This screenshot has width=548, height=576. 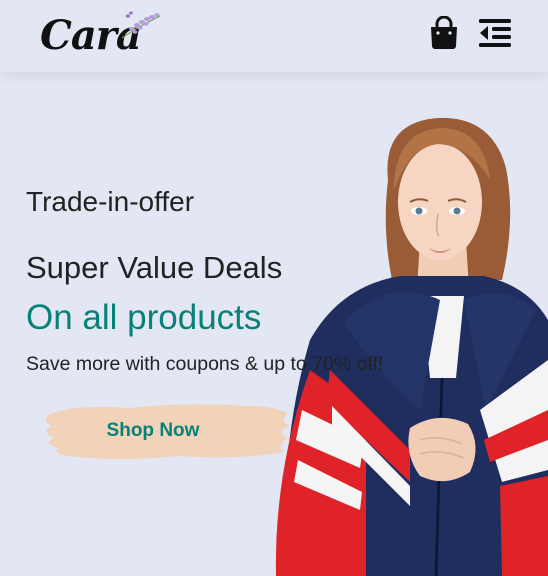 What do you see at coordinates (153, 430) in the screenshot?
I see `shop-now-label: Shop Now` at bounding box center [153, 430].